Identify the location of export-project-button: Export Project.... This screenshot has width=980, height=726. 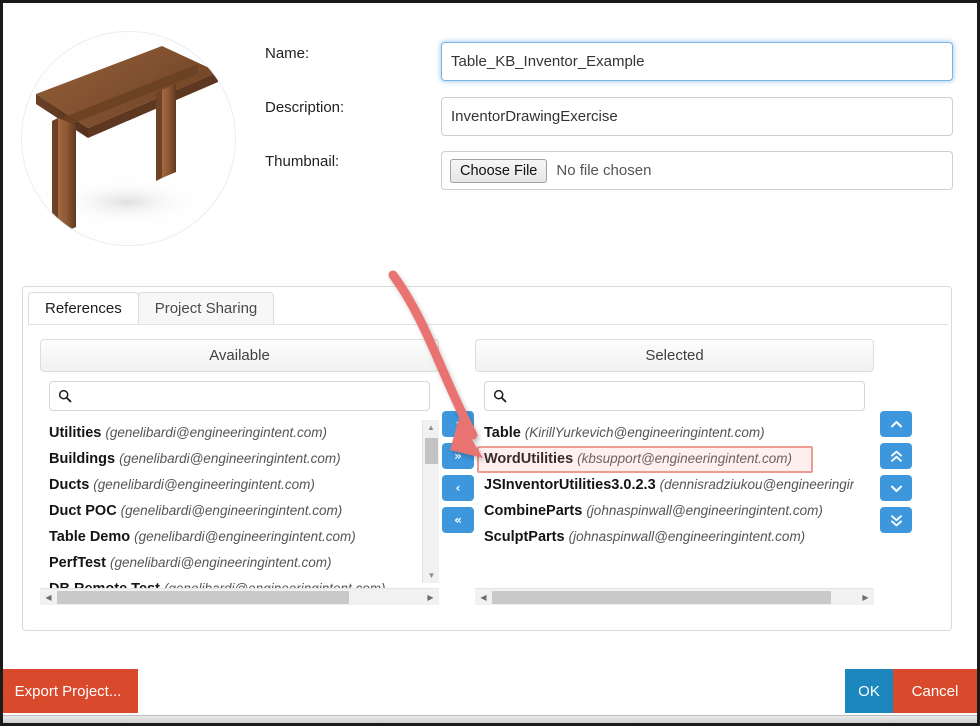
(70, 691).